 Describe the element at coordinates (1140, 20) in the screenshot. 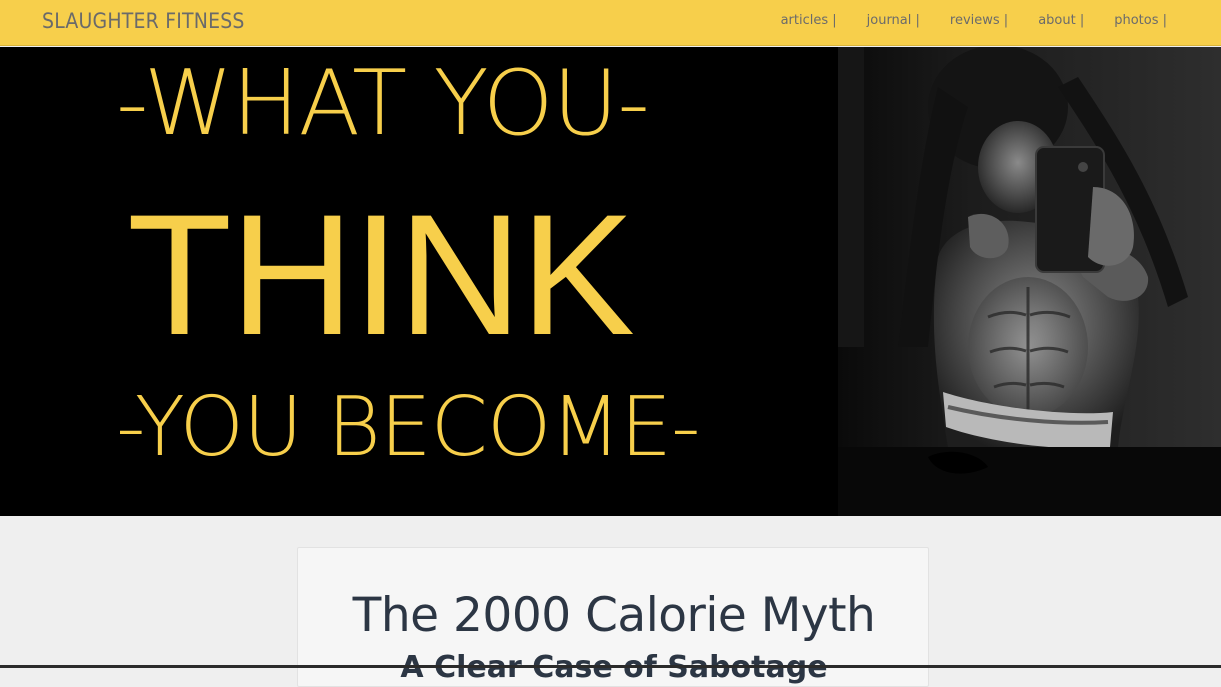

I see `nav-item-photos: photos |` at that location.